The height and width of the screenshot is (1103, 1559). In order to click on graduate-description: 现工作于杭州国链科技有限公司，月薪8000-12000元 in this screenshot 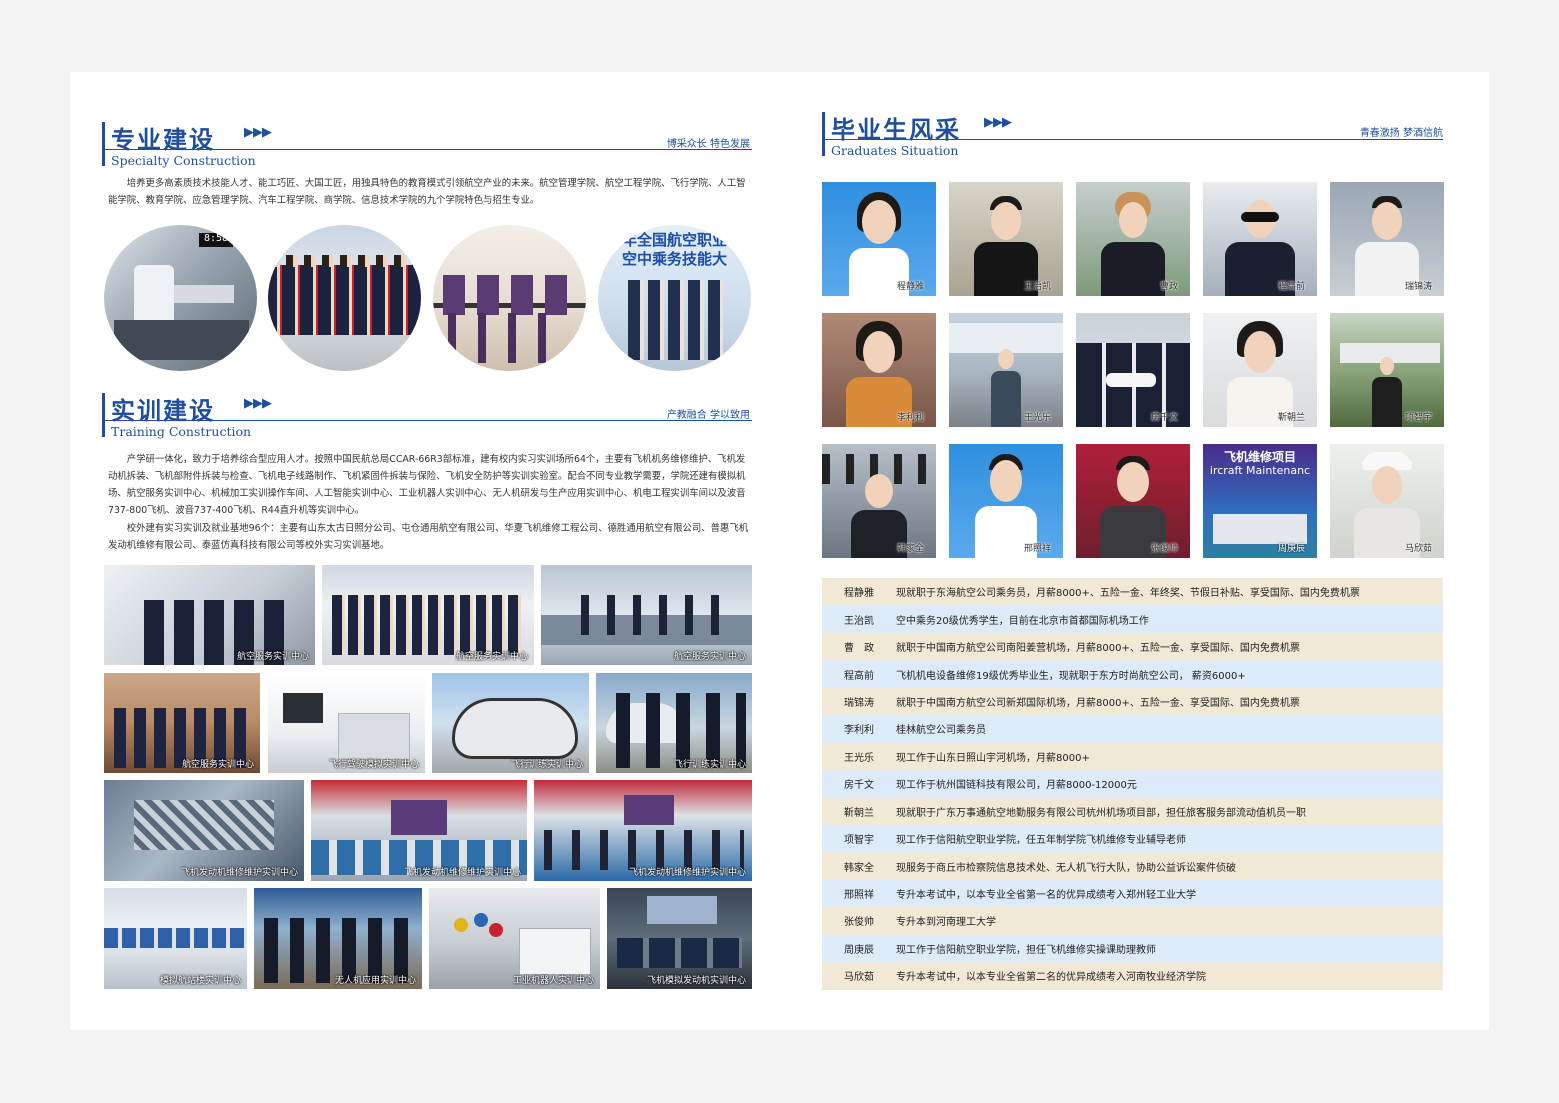, I will do `click(1016, 786)`.